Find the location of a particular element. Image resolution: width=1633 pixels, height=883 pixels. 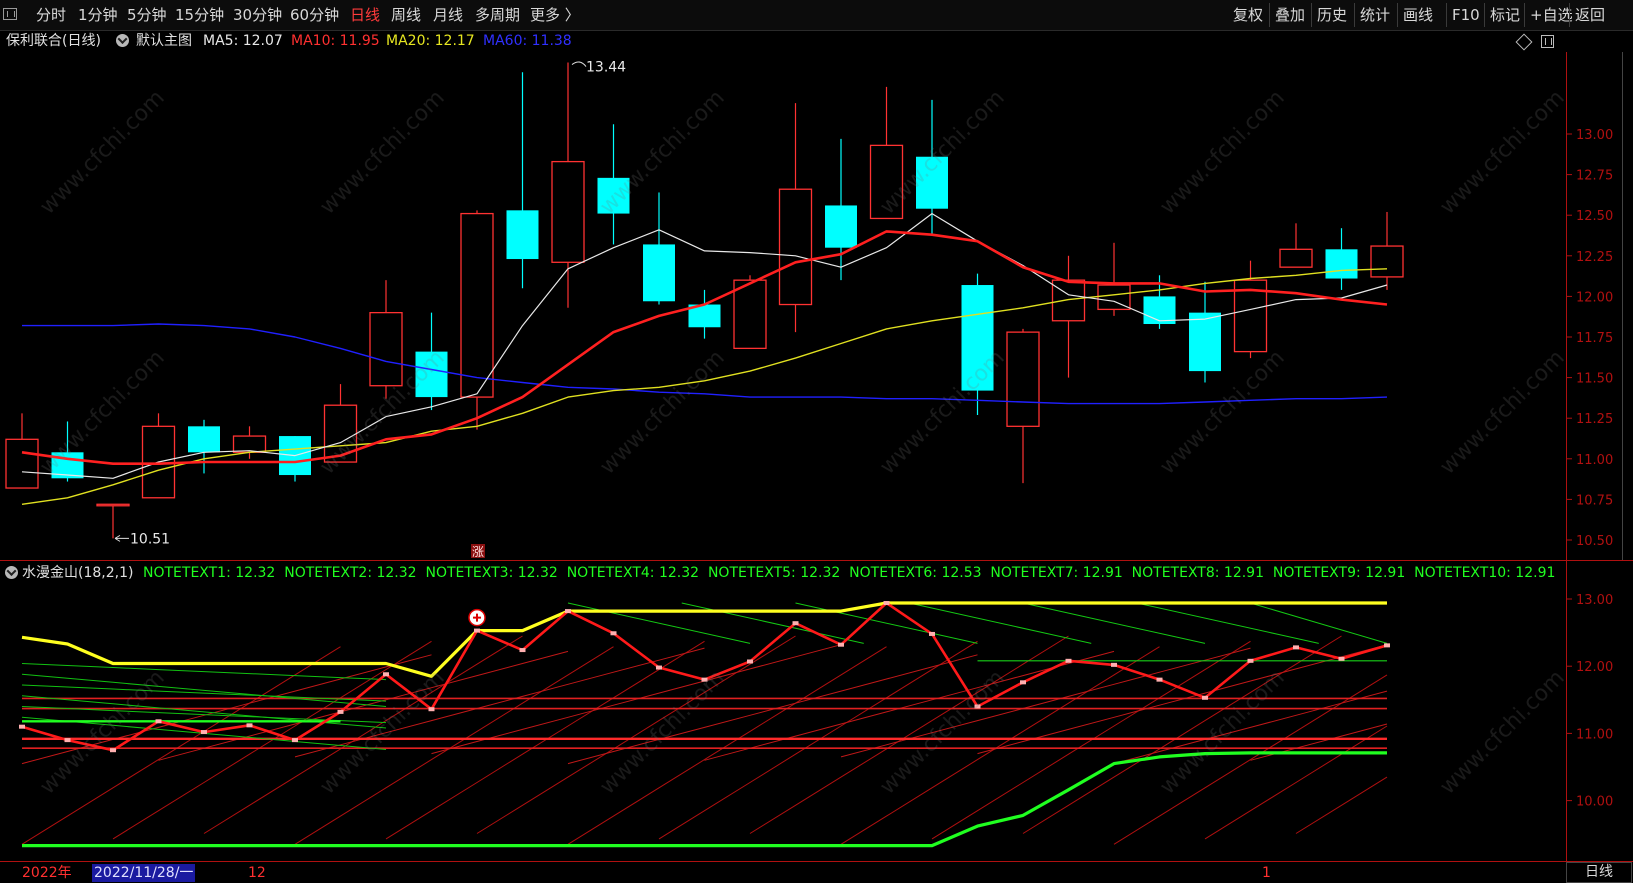

ma5-label: MA5: 12.07 is located at coordinates (243, 41).